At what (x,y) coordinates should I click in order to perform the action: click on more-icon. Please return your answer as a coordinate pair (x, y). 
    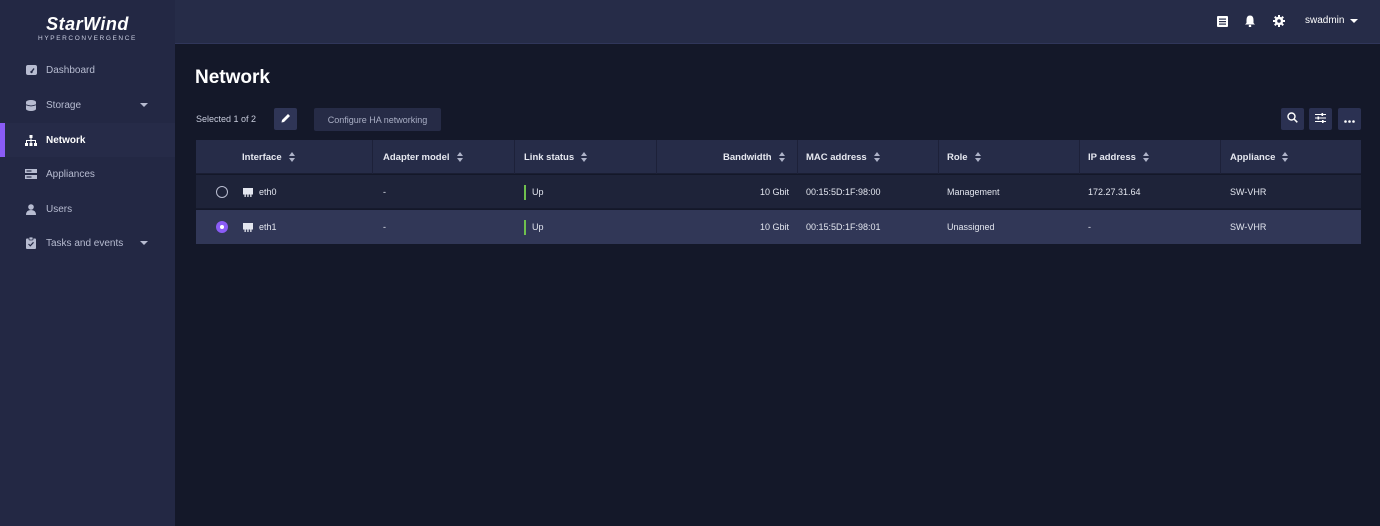
    Looking at the image, I should click on (1349, 119).